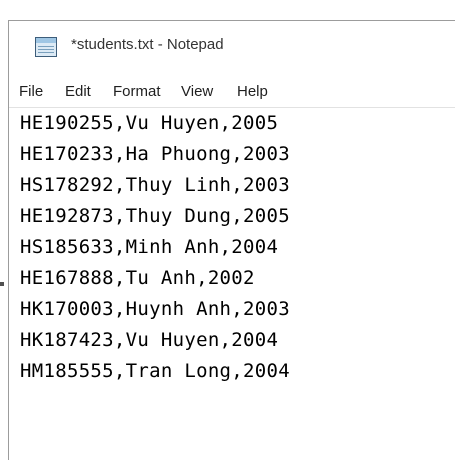  What do you see at coordinates (147, 44) in the screenshot?
I see `window-title: *students.txt - Notepad` at bounding box center [147, 44].